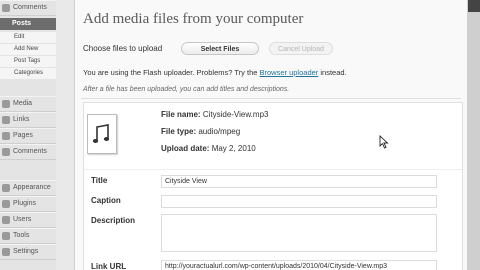  I want to click on tools-icon, so click(6, 236).